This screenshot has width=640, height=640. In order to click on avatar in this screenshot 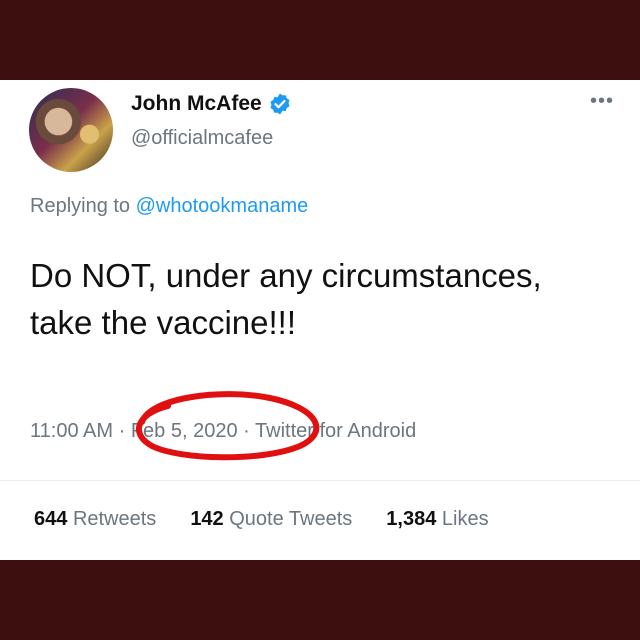, I will do `click(71, 130)`.